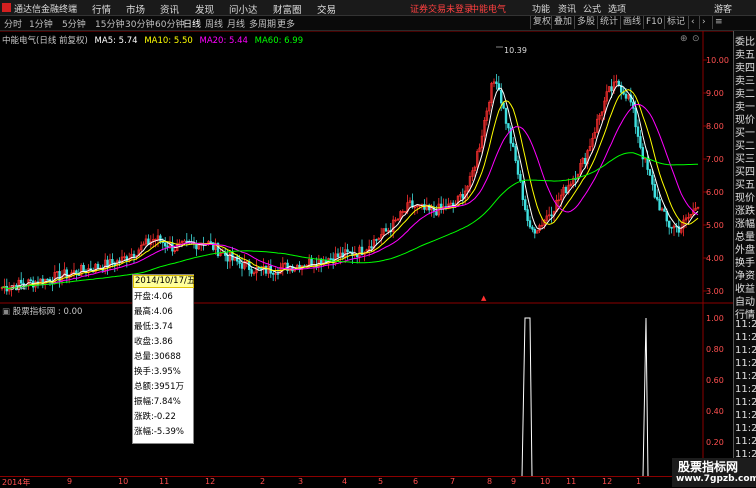 Image resolution: width=756 pixels, height=488 pixels. Describe the element at coordinates (723, 8) in the screenshot. I see `menu-guest: 游客` at that location.